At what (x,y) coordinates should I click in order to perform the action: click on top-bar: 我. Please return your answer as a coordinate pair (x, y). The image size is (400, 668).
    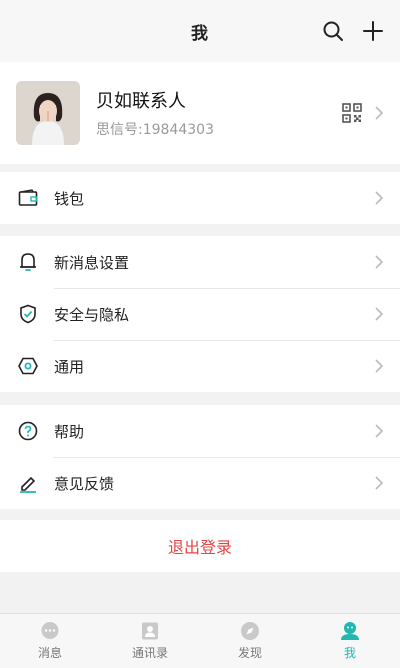
    Looking at the image, I should click on (200, 31).